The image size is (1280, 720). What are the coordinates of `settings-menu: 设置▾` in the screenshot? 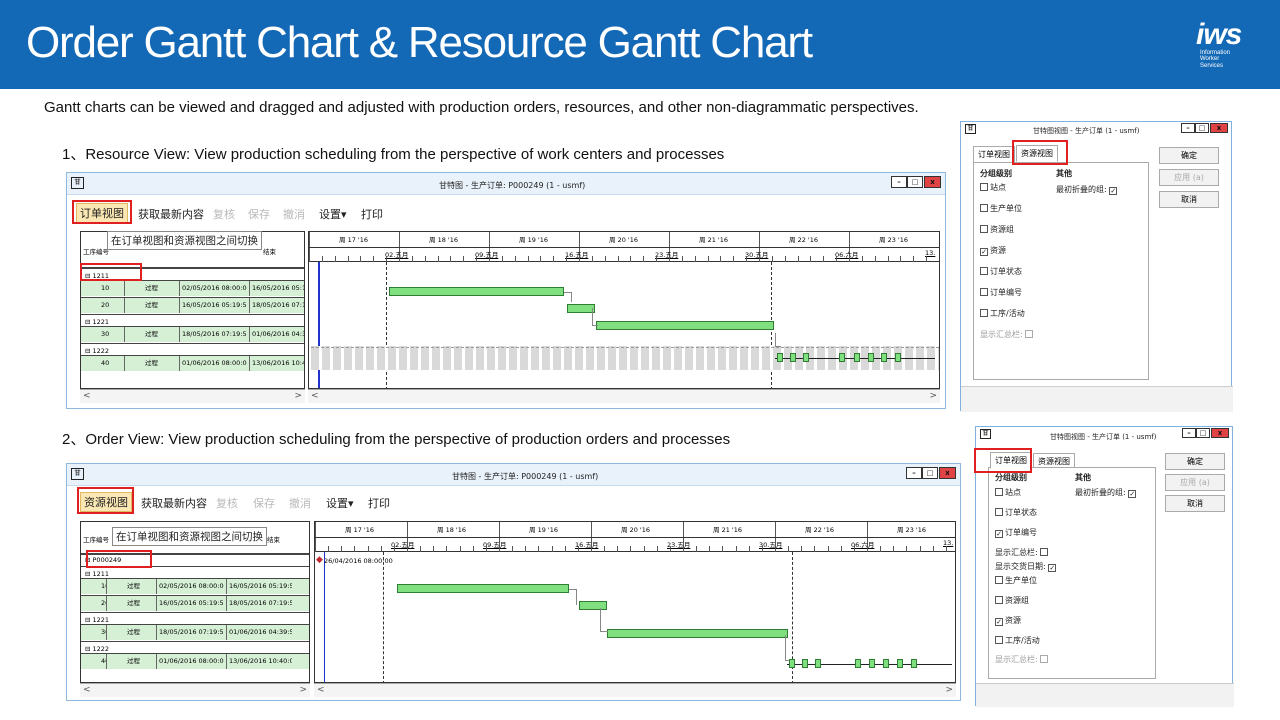 It's located at (333, 214).